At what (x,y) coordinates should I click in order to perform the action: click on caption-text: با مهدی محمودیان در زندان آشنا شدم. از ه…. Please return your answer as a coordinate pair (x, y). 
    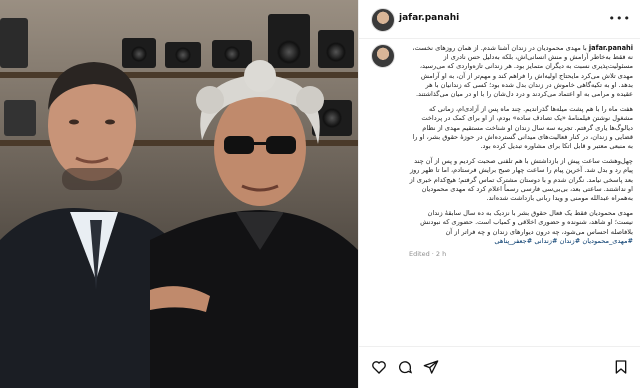
    Looking at the image, I should click on (521, 71).